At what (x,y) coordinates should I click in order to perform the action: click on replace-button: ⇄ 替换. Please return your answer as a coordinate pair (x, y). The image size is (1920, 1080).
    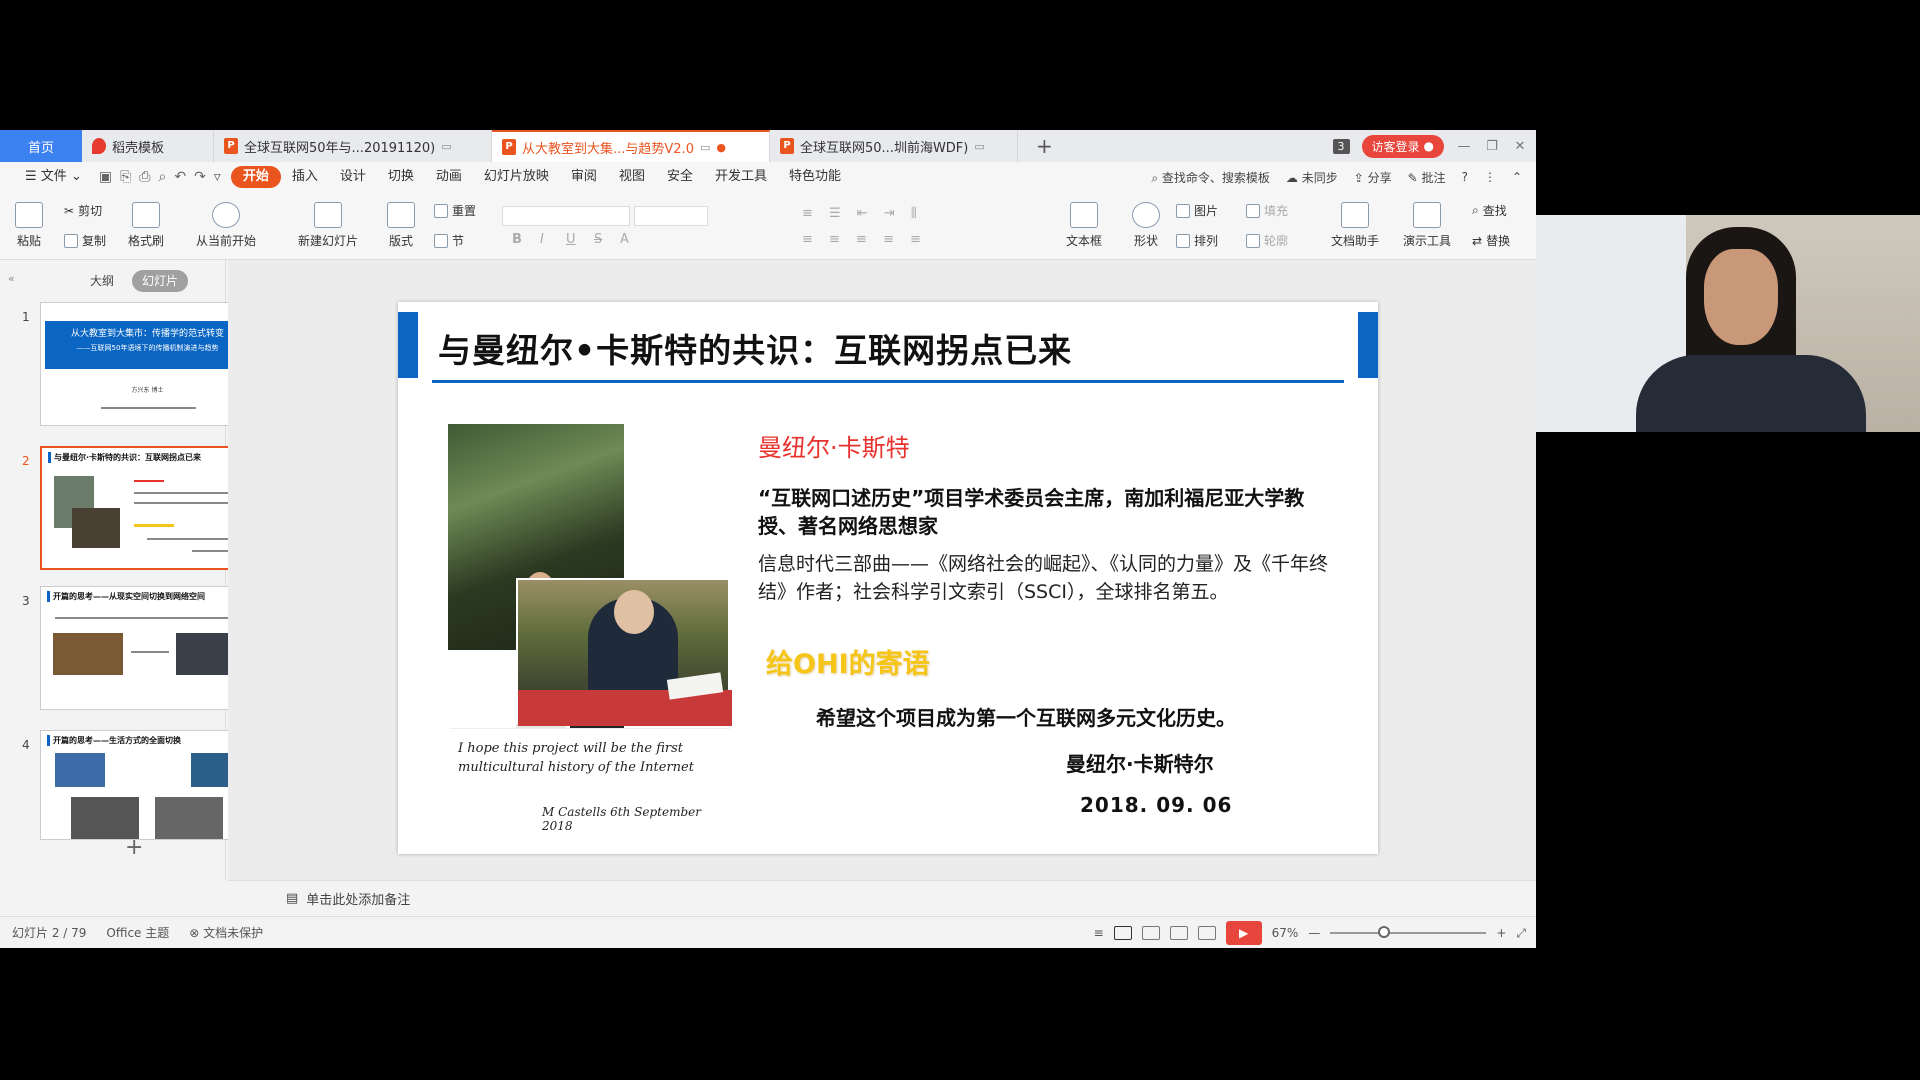
    Looking at the image, I should click on (1491, 240).